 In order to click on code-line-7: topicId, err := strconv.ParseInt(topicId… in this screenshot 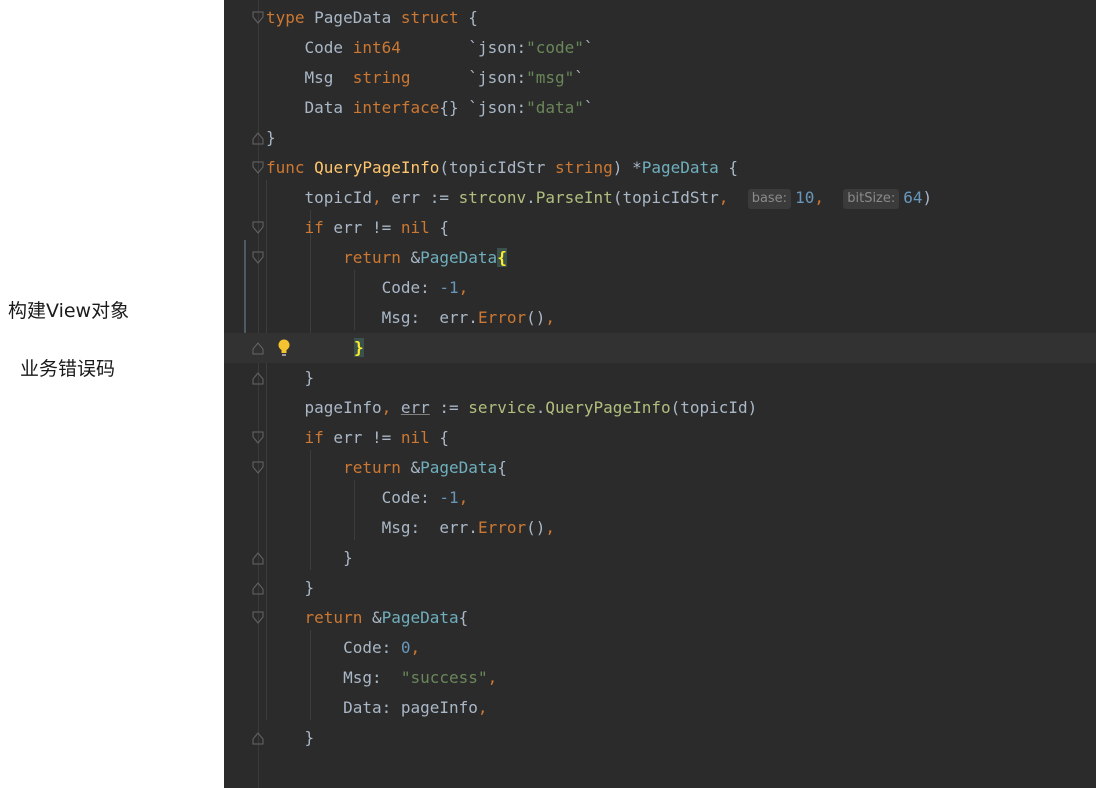, I will do `click(660, 198)`.